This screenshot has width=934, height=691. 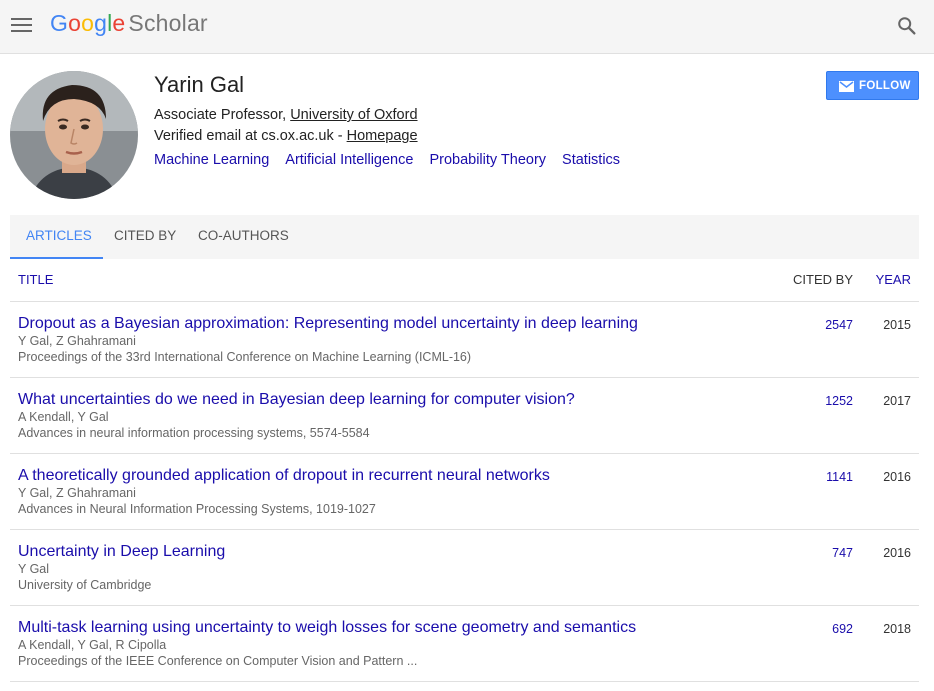 What do you see at coordinates (101, 23) in the screenshot?
I see `logo-letter: g` at bounding box center [101, 23].